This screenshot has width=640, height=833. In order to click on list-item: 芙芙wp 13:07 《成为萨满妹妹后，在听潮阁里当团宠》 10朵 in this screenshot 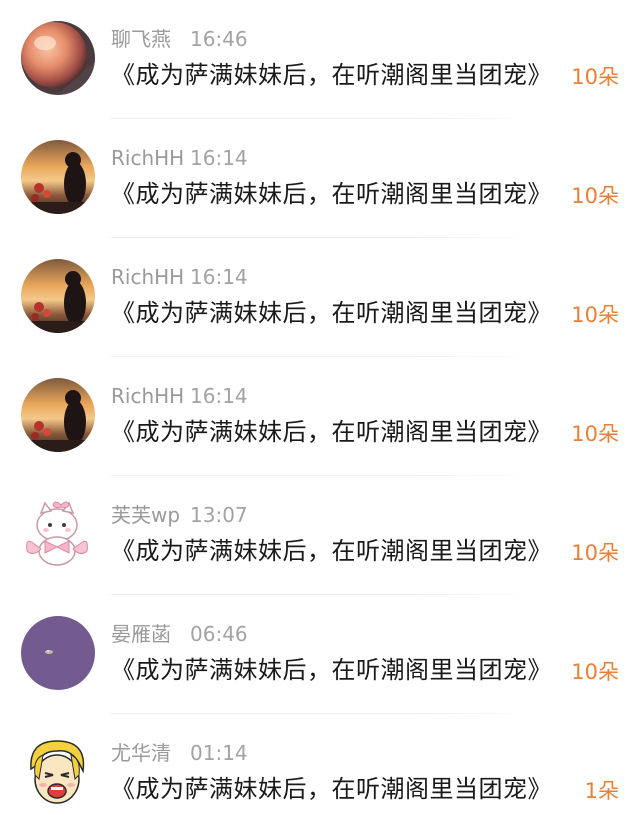, I will do `click(320, 535)`.